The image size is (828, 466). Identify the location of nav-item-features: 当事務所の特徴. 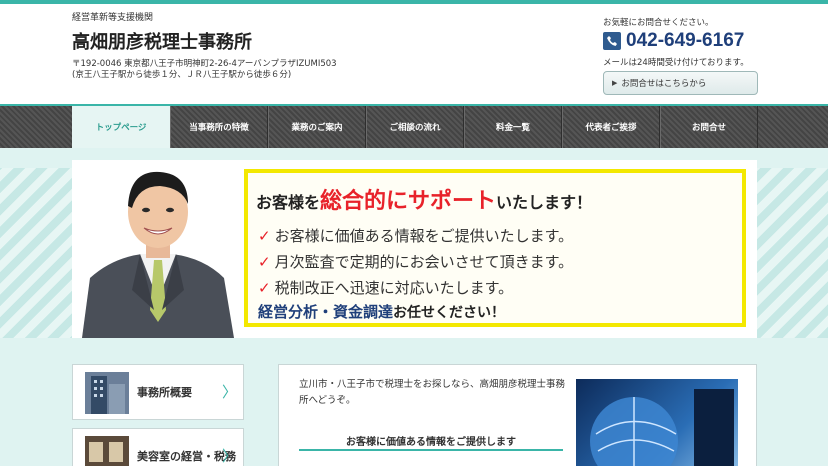
(219, 127).